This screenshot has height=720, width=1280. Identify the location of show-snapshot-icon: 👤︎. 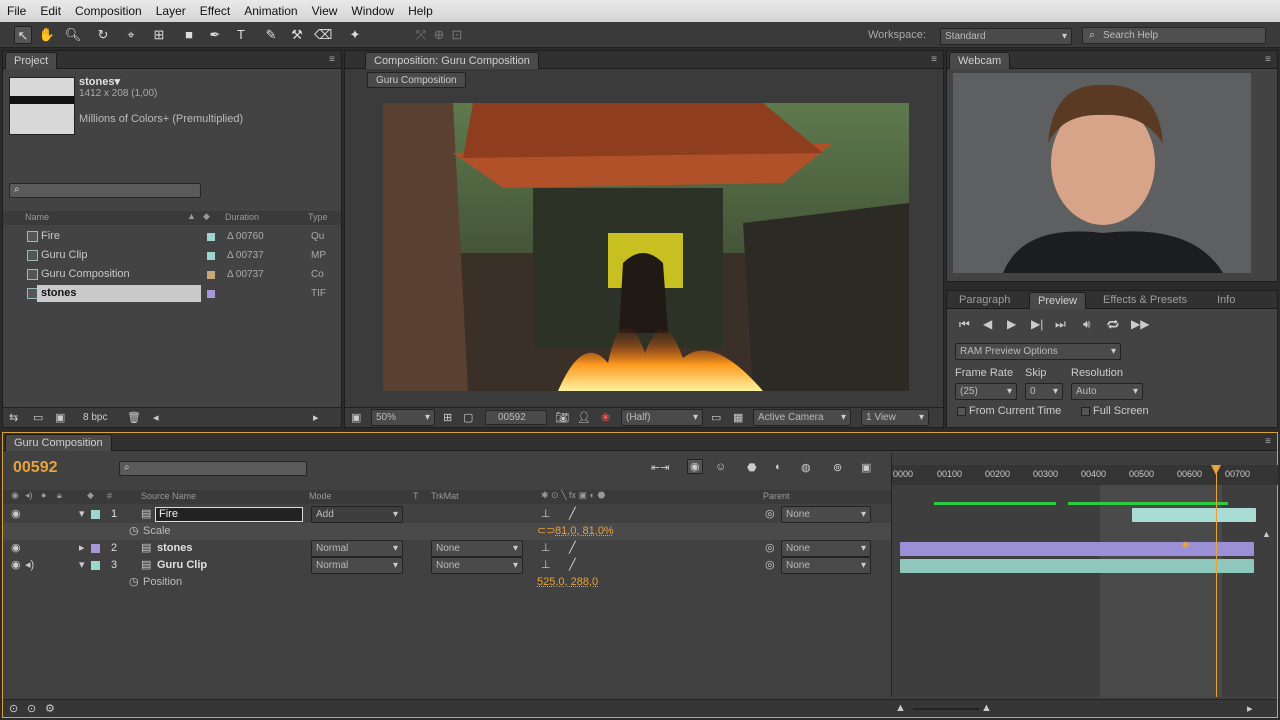
(584, 417).